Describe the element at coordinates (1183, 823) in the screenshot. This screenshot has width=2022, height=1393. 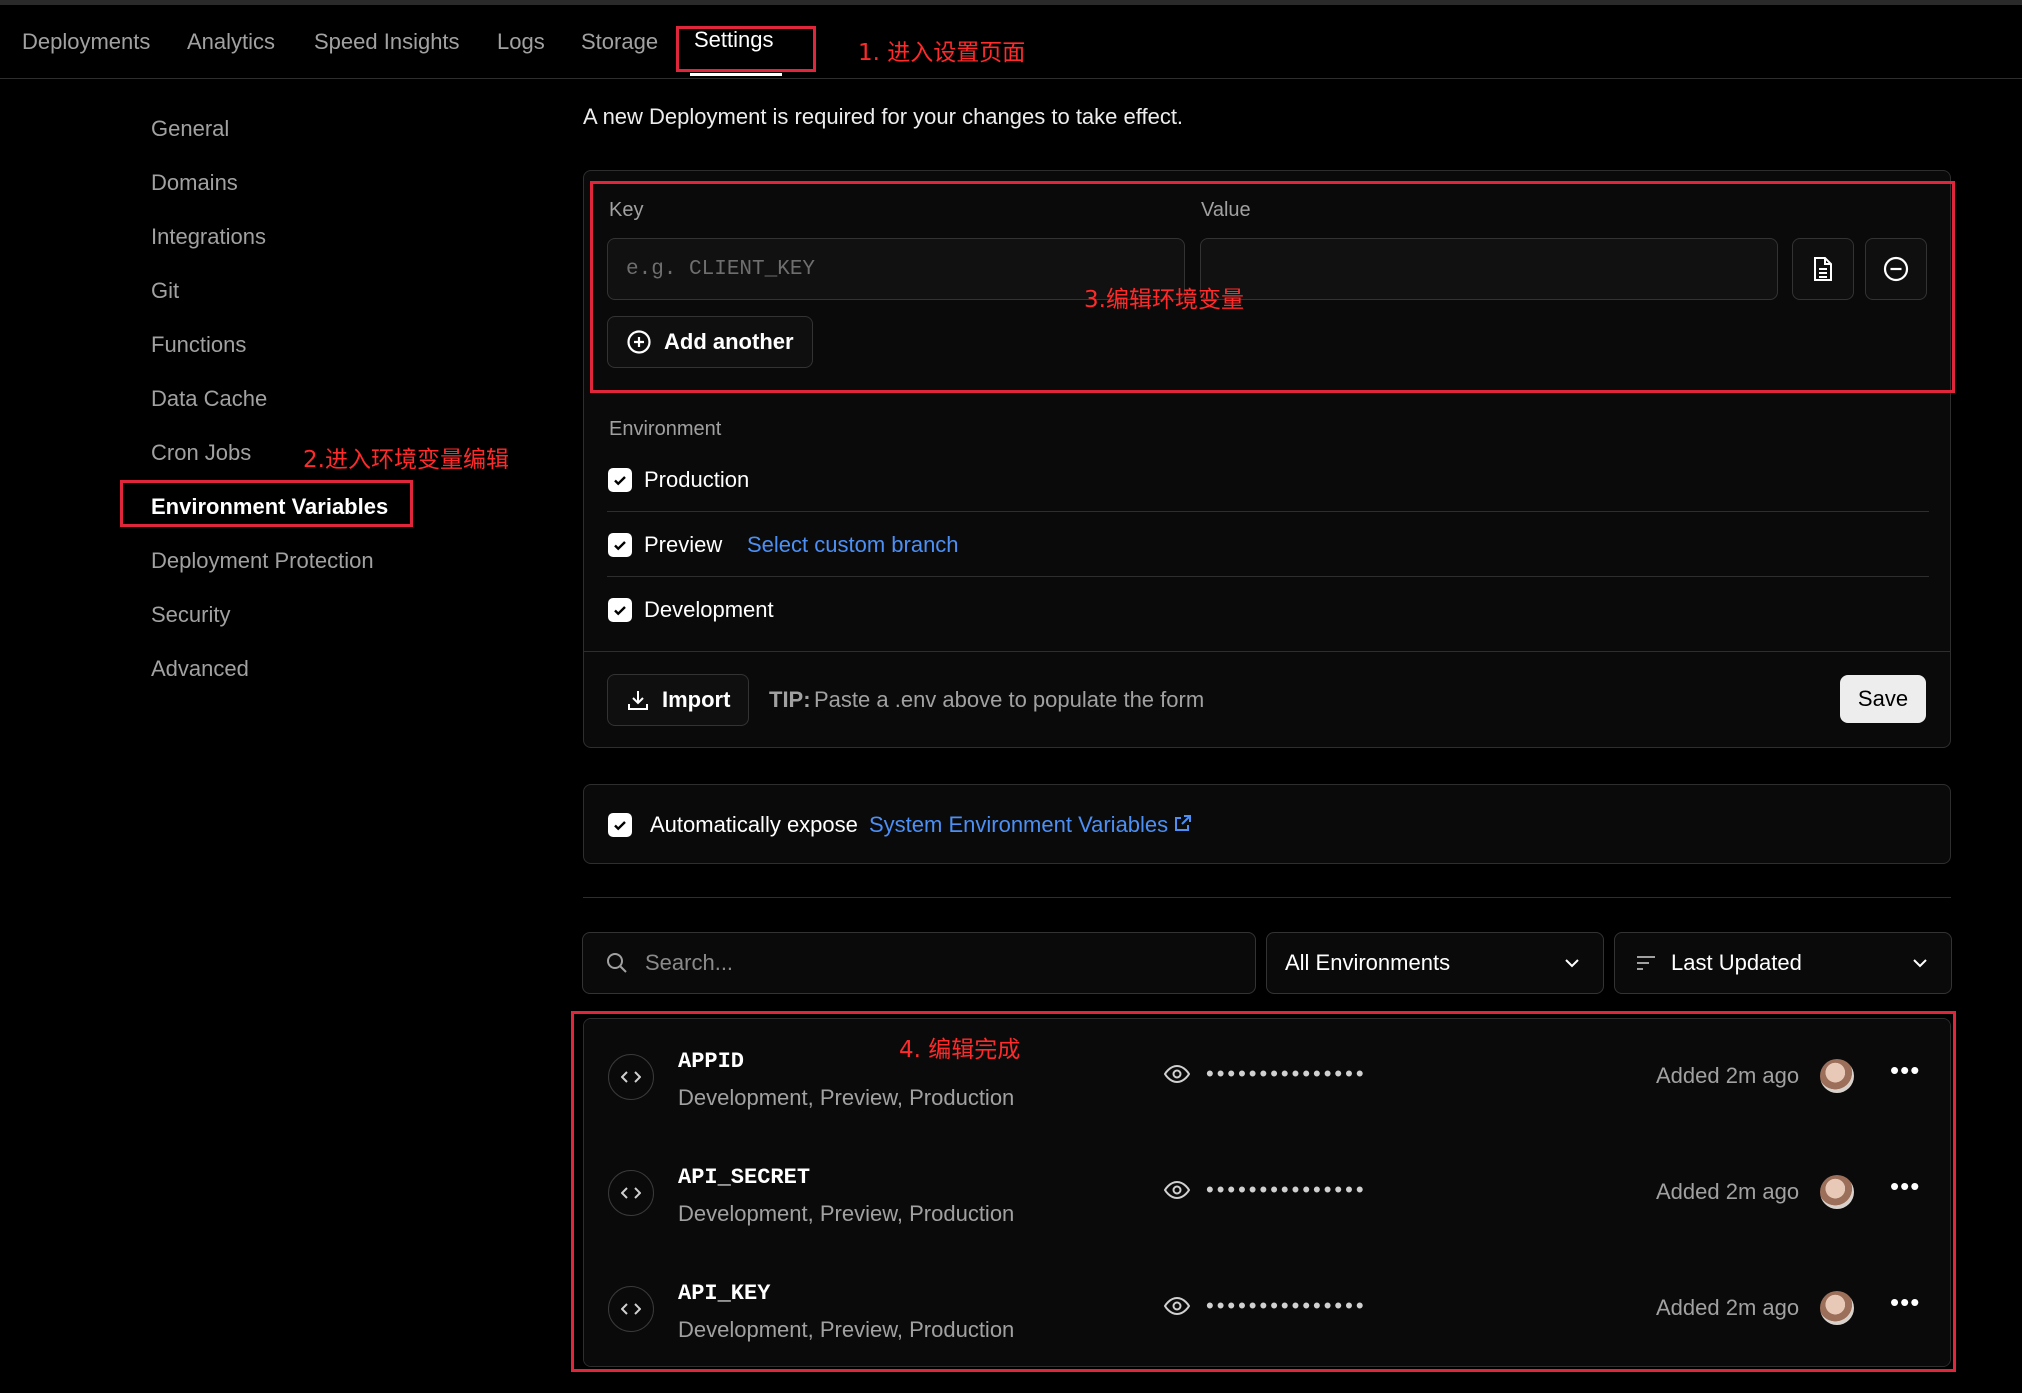
I see `external-link-icon` at that location.